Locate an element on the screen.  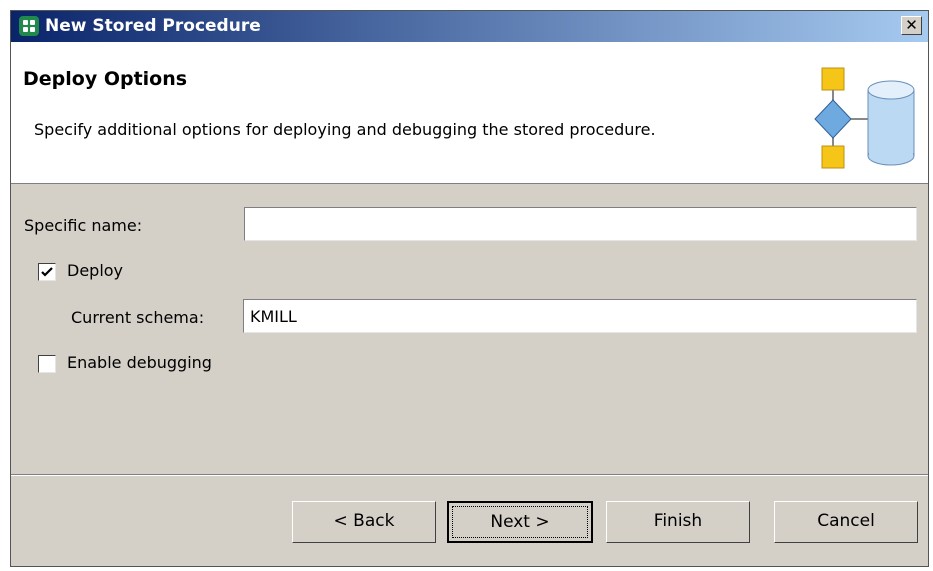
enable-debugging-checkbox is located at coordinates (47, 364).